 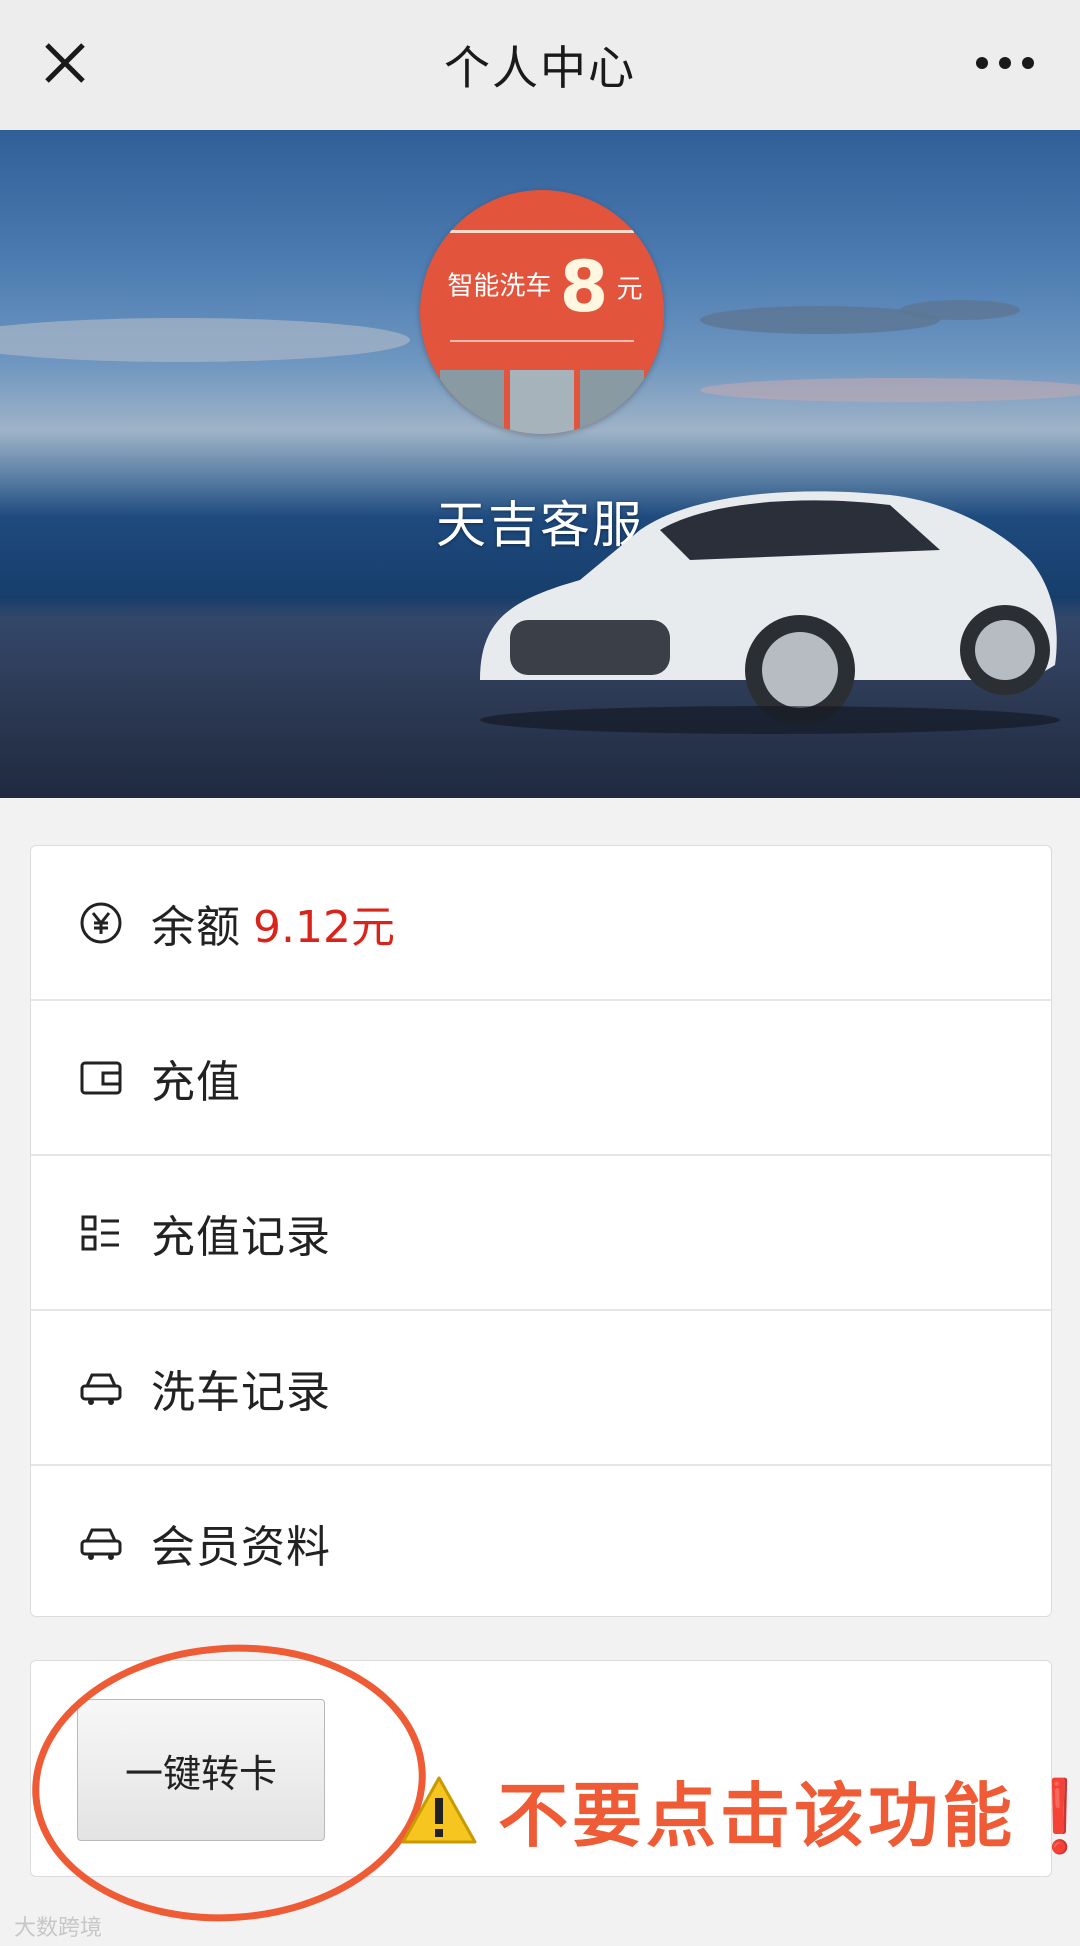 What do you see at coordinates (541, 1233) in the screenshot?
I see `menu-item-recharge-history: 充值记录` at bounding box center [541, 1233].